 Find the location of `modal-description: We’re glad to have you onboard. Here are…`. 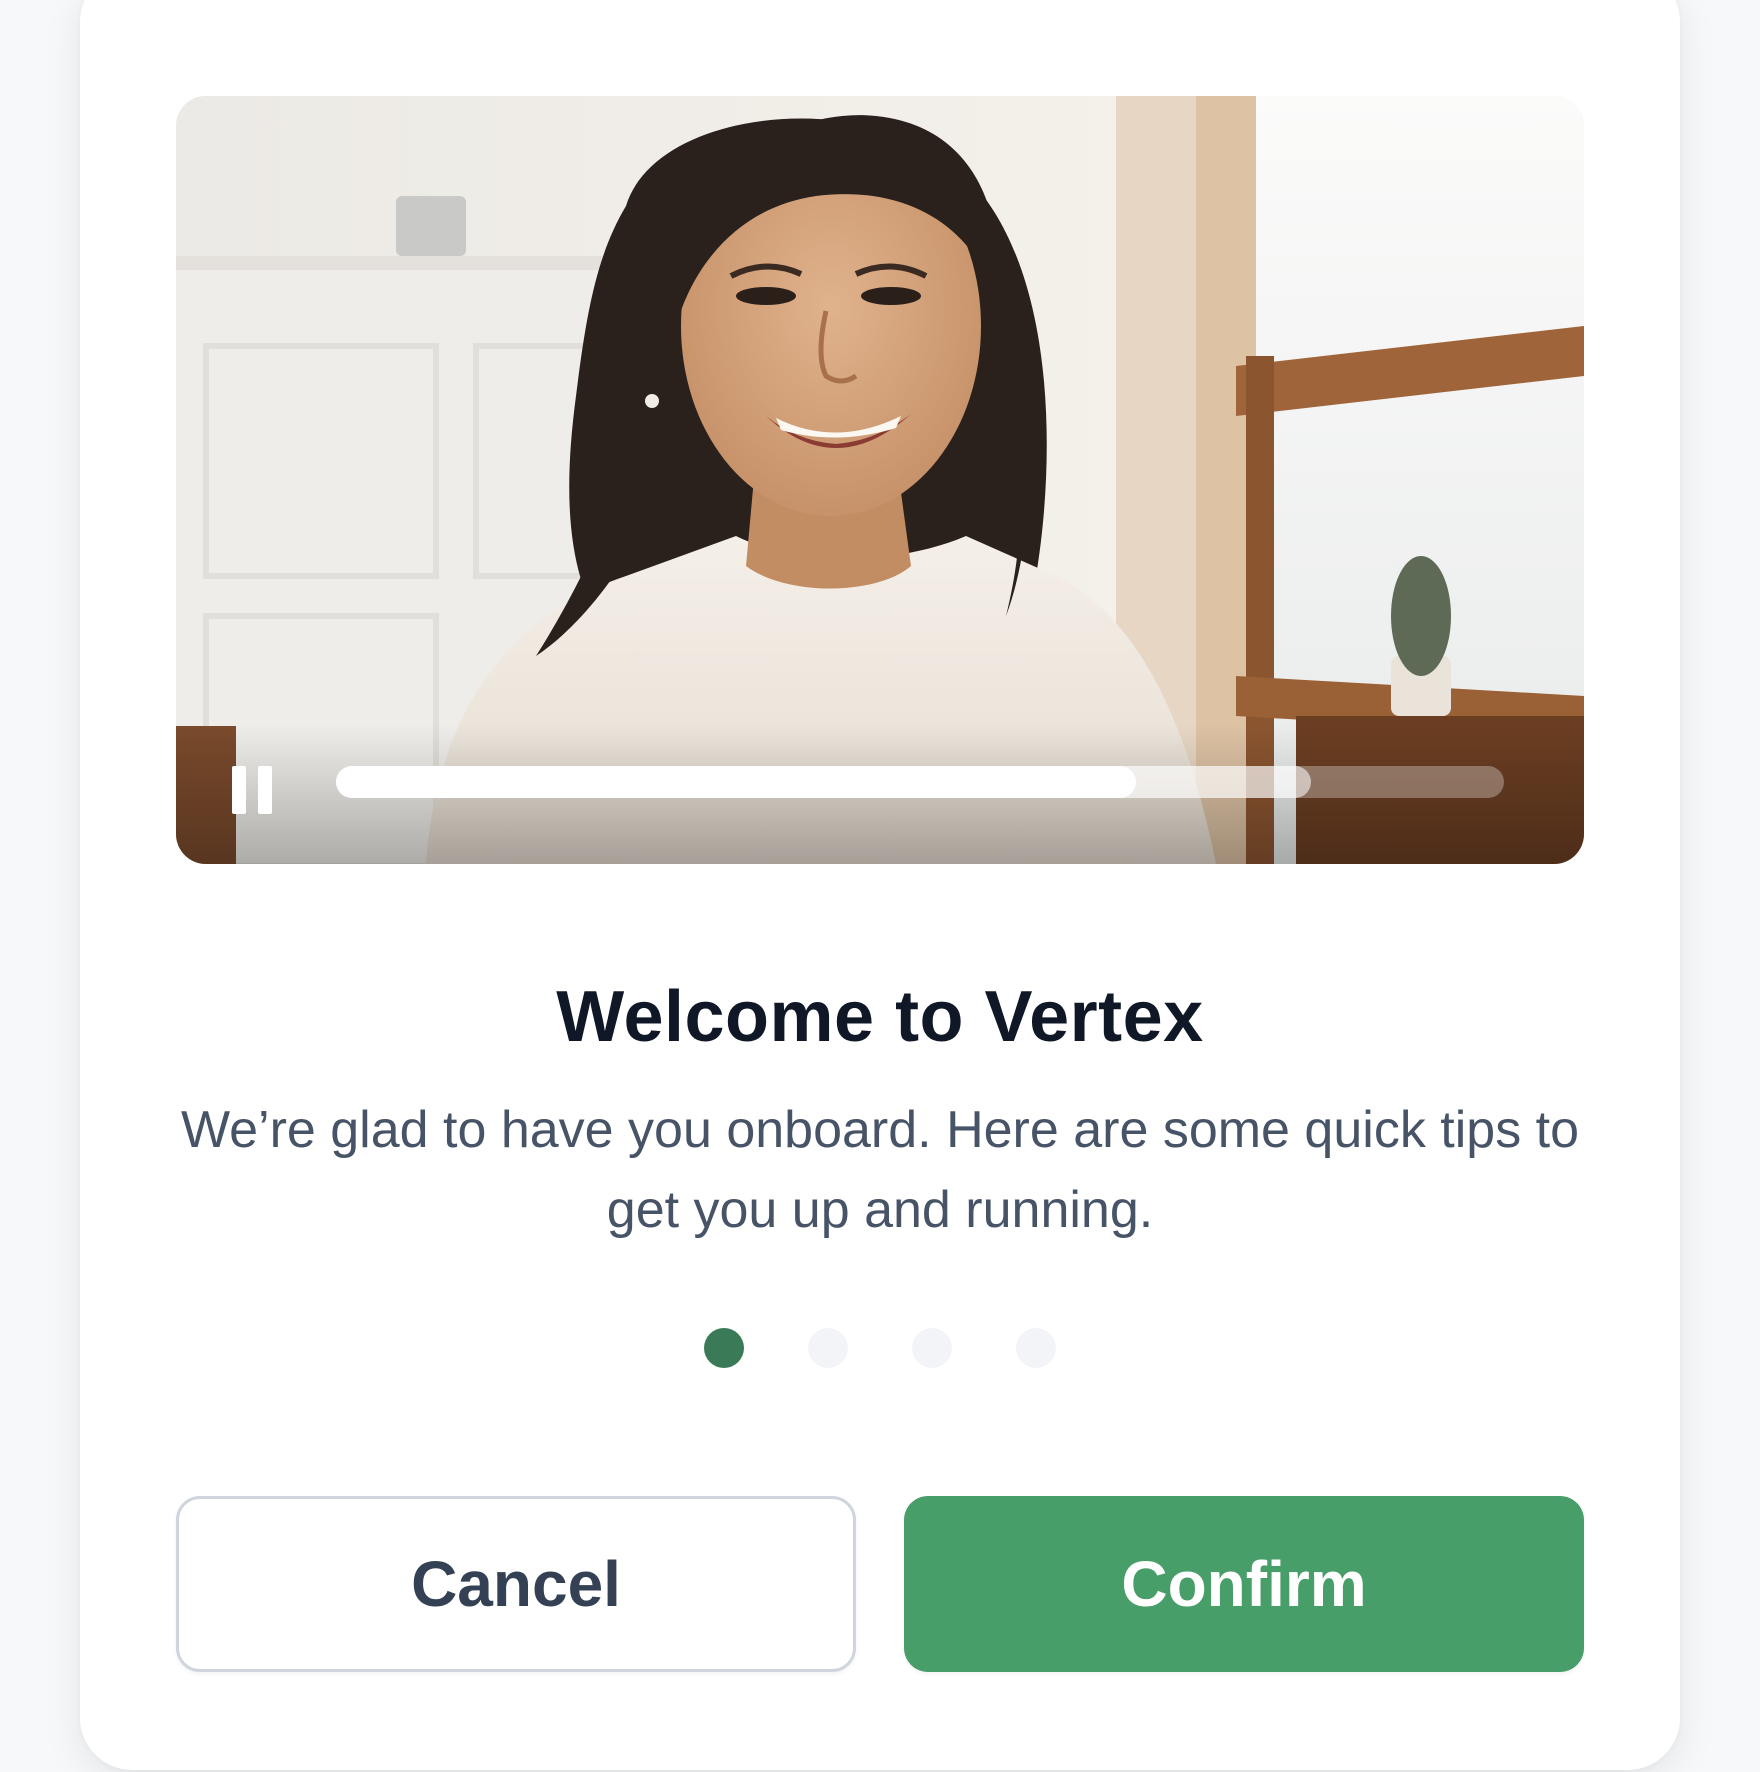

modal-description: We’re glad to have you onboard. Here are… is located at coordinates (880, 1170).